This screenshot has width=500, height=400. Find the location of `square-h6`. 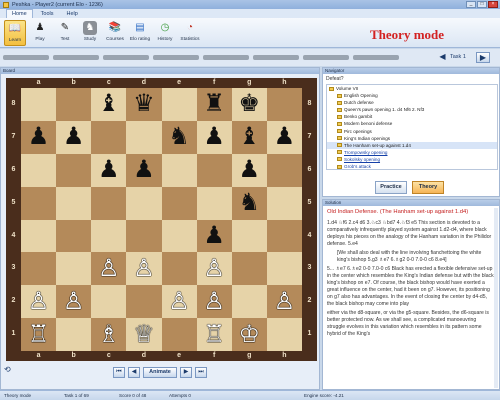

square-h6 is located at coordinates (284, 170).